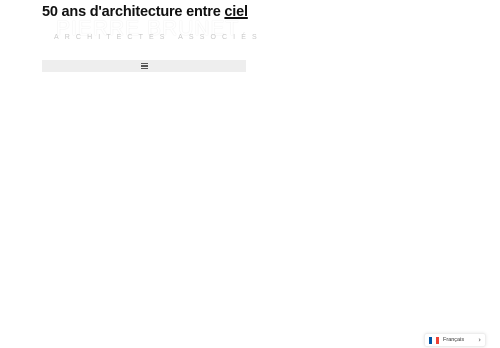  I want to click on tagline-text: 50 ans d'architecture entre, so click(133, 12).